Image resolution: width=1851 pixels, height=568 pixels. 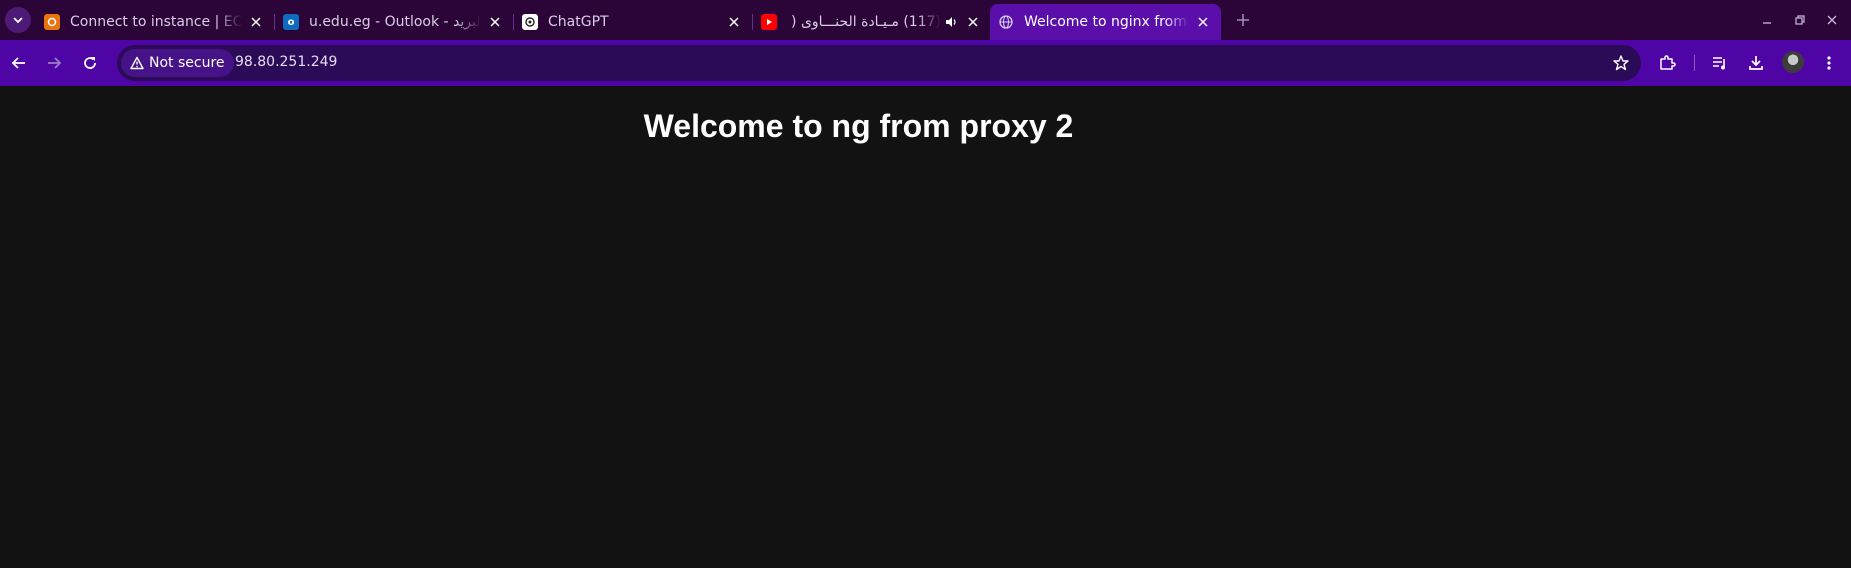 I want to click on reload-icon, so click(x=90, y=63).